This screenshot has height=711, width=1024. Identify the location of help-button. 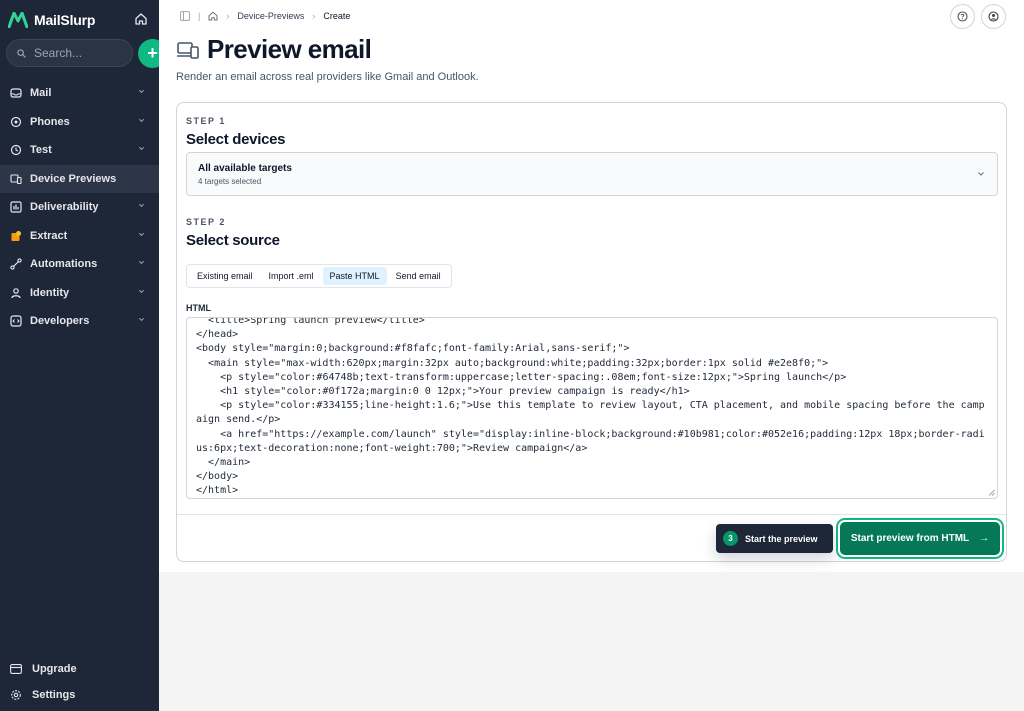
(962, 16).